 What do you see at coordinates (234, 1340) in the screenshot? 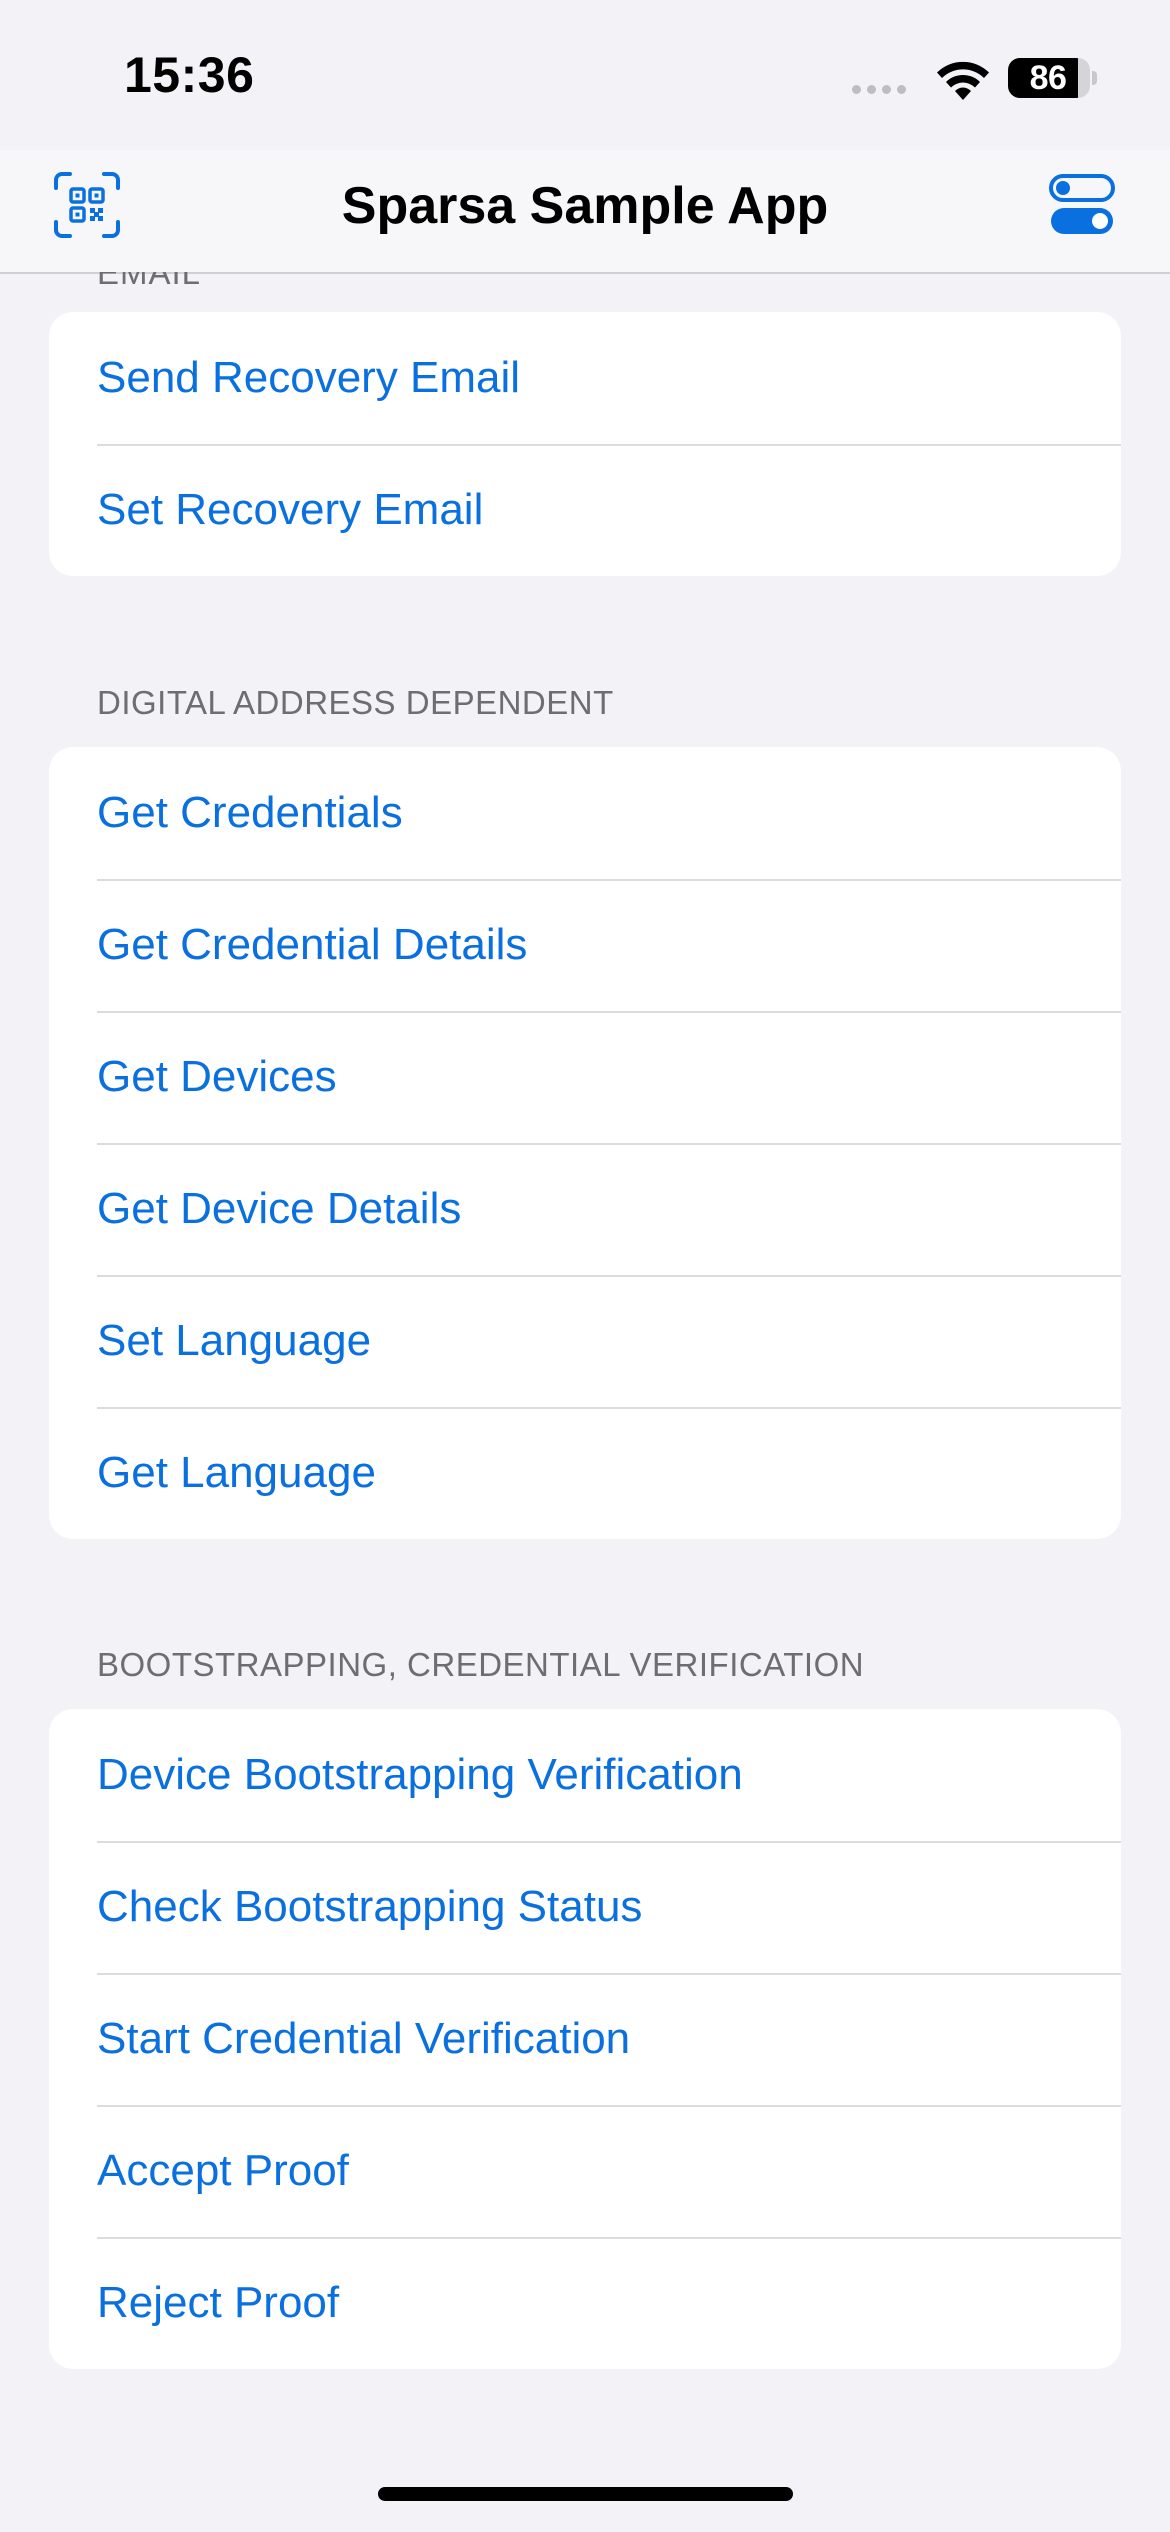
I see `row-label: Set Language` at bounding box center [234, 1340].